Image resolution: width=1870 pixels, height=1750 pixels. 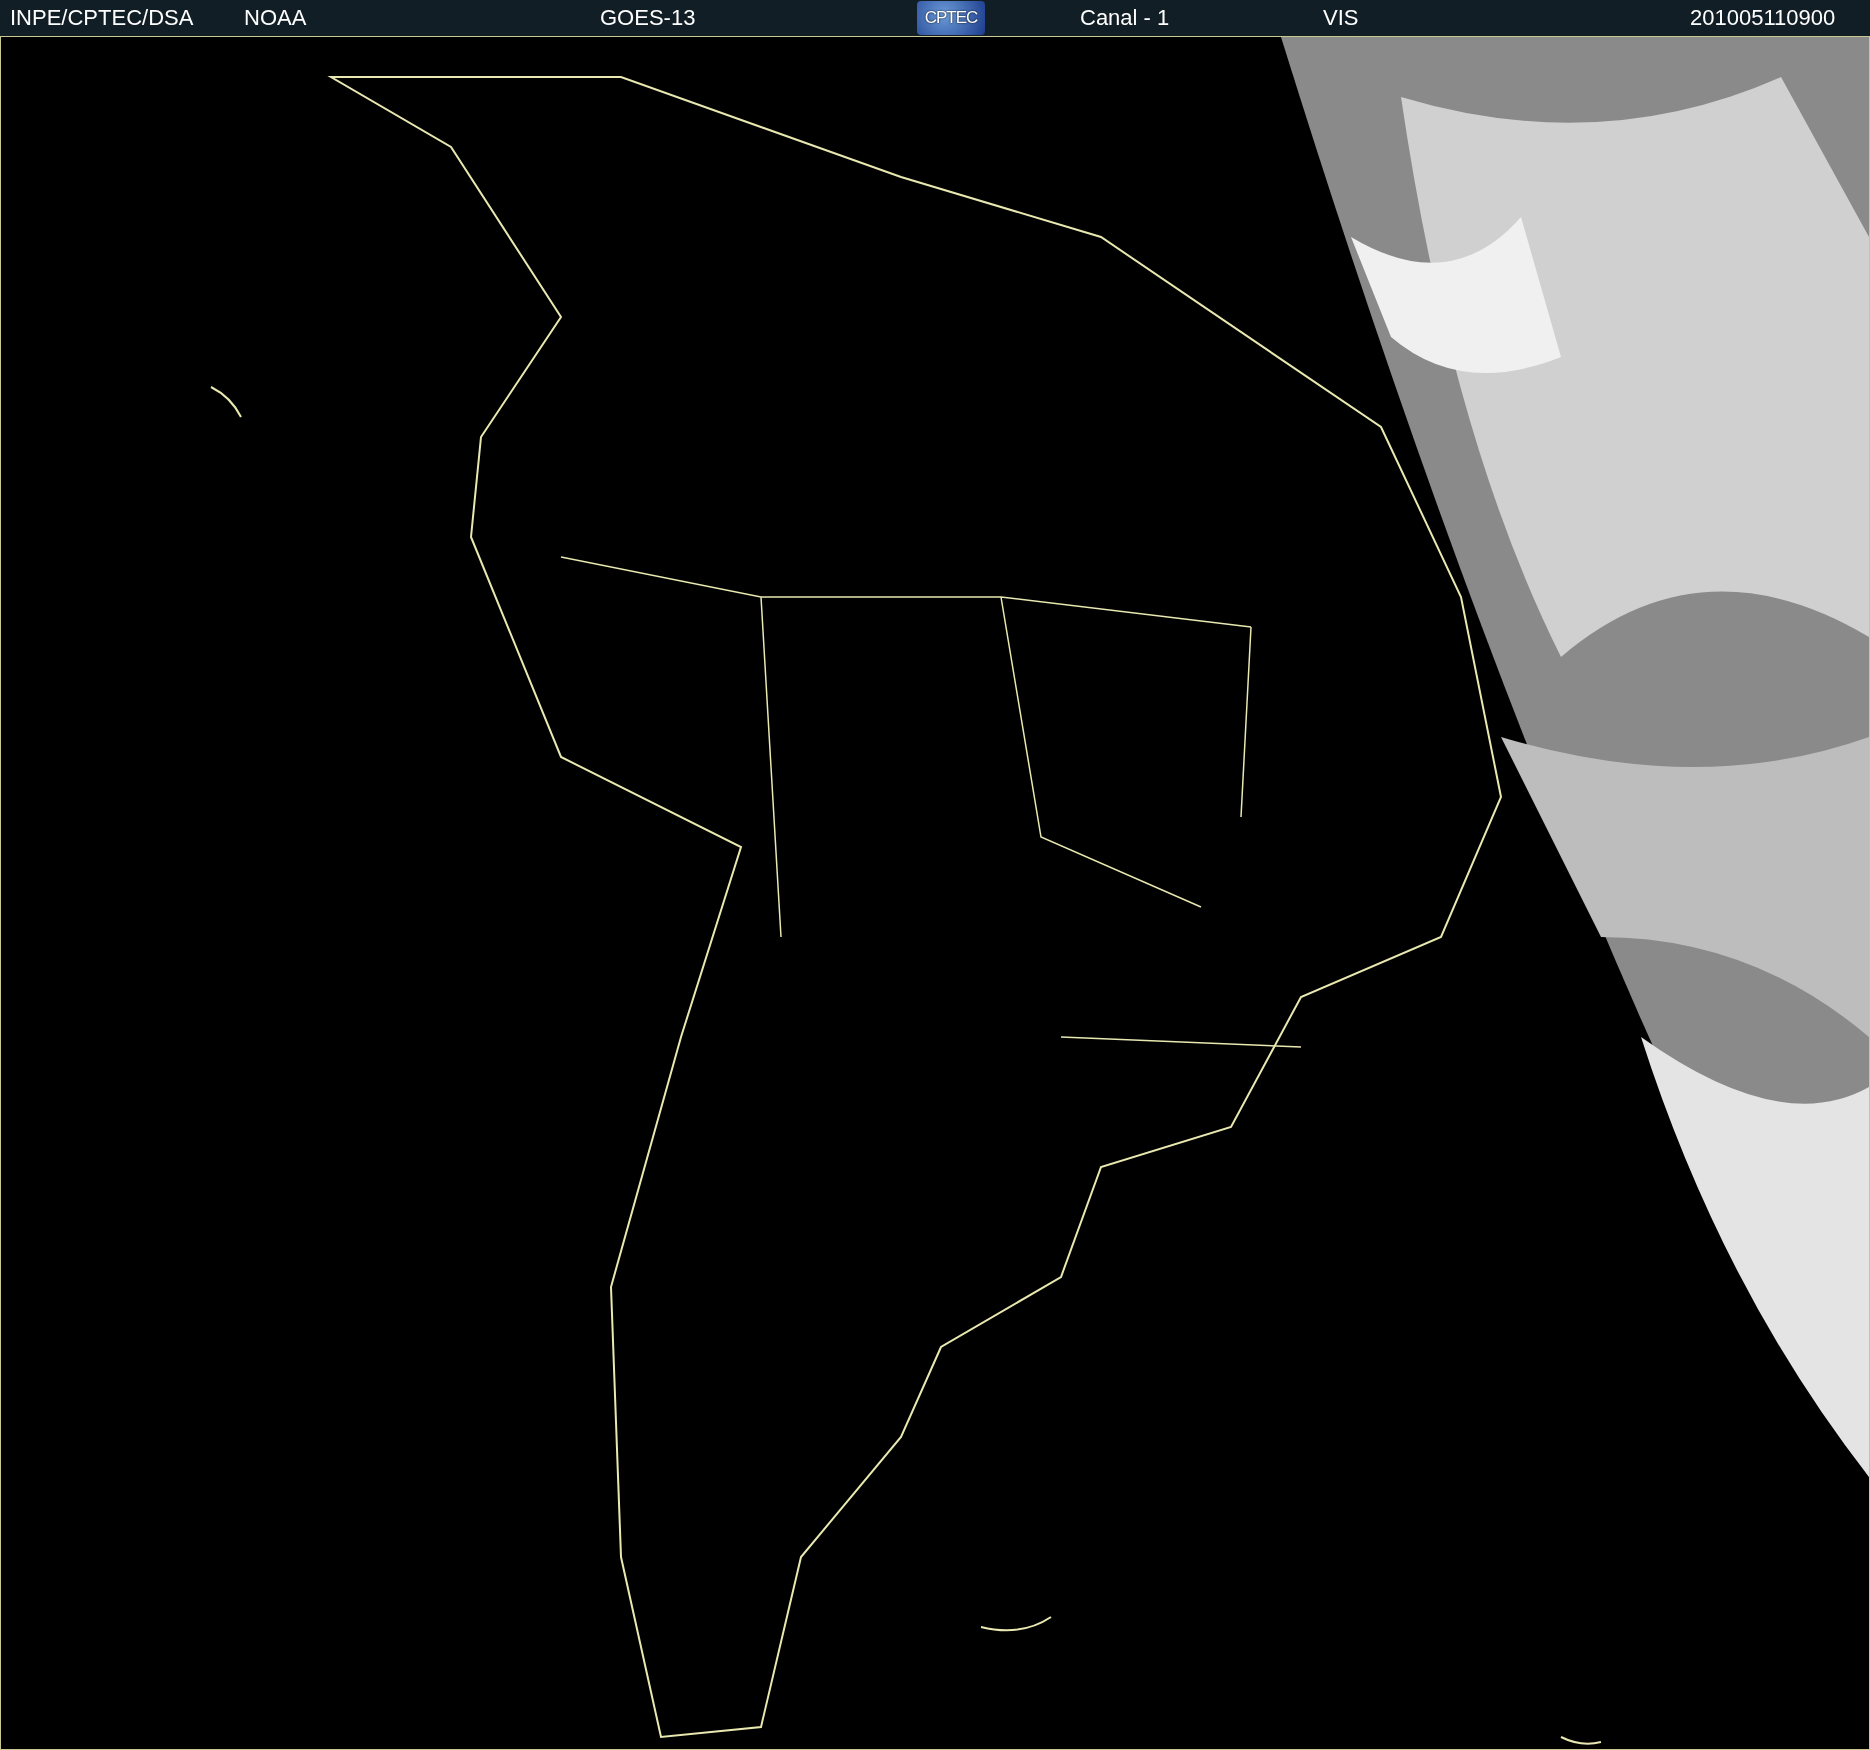 I want to click on header-label: VIS, so click(x=1341, y=18).